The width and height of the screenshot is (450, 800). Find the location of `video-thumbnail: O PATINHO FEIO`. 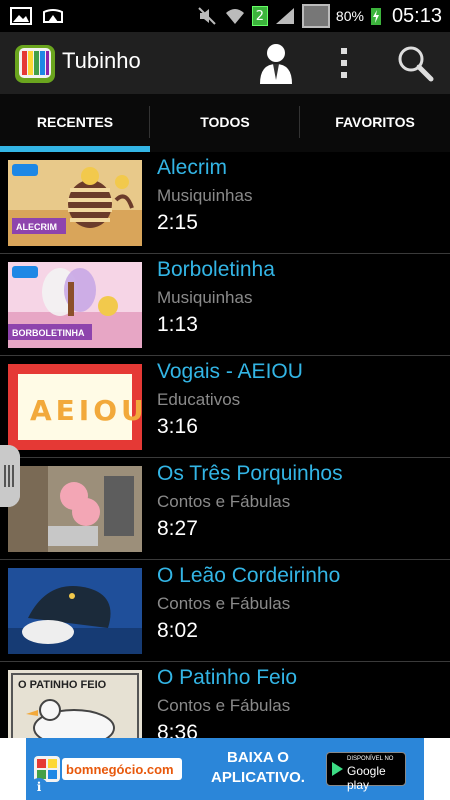

video-thumbnail: O PATINHO FEIO is located at coordinates (75, 704).